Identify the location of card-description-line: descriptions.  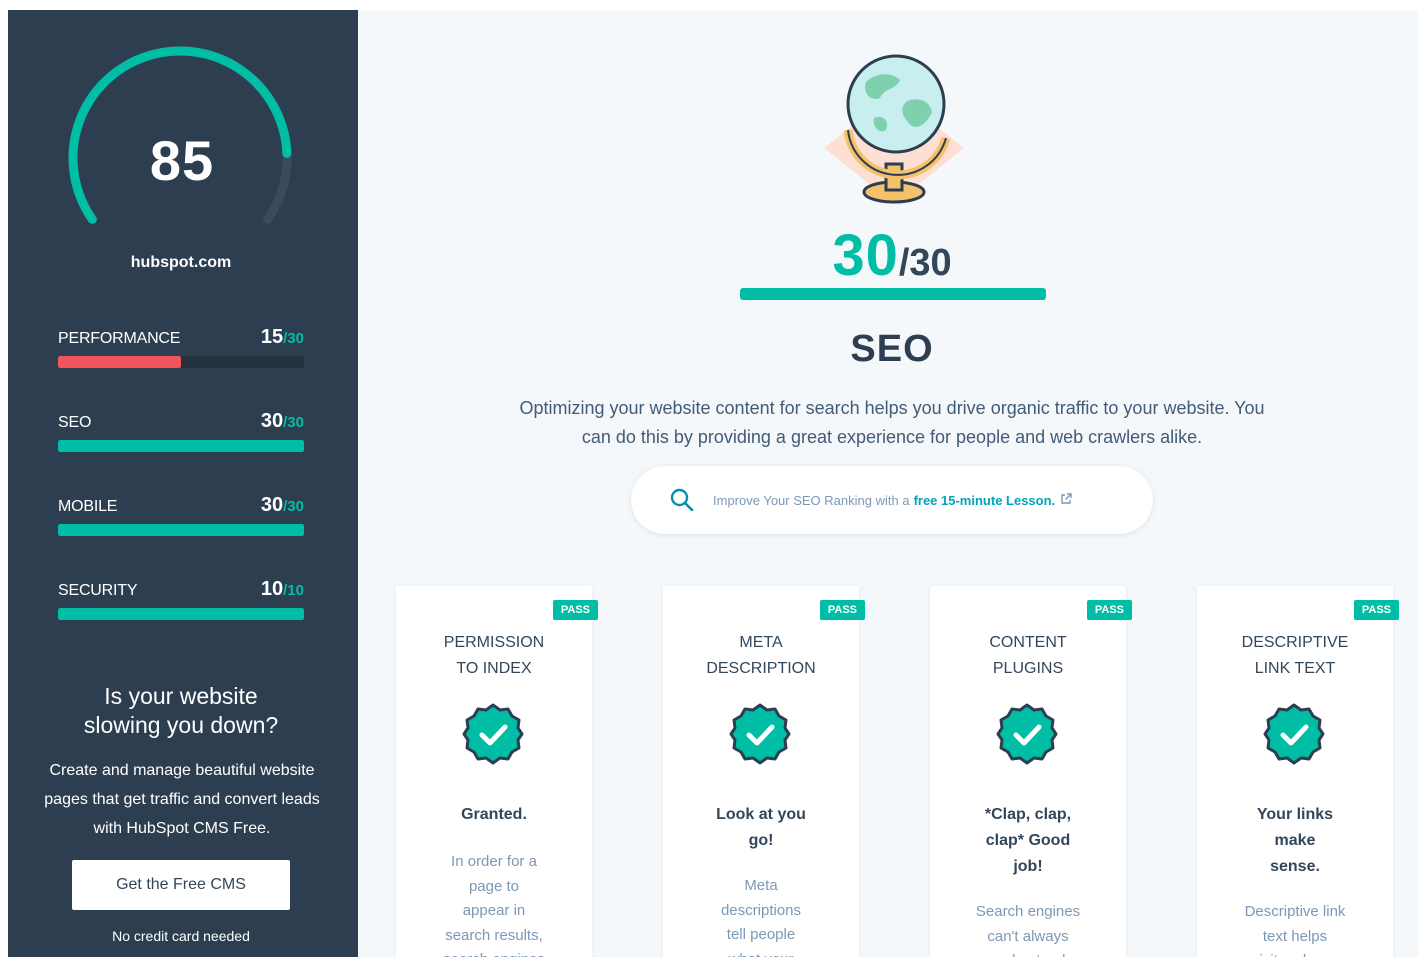
(761, 910).